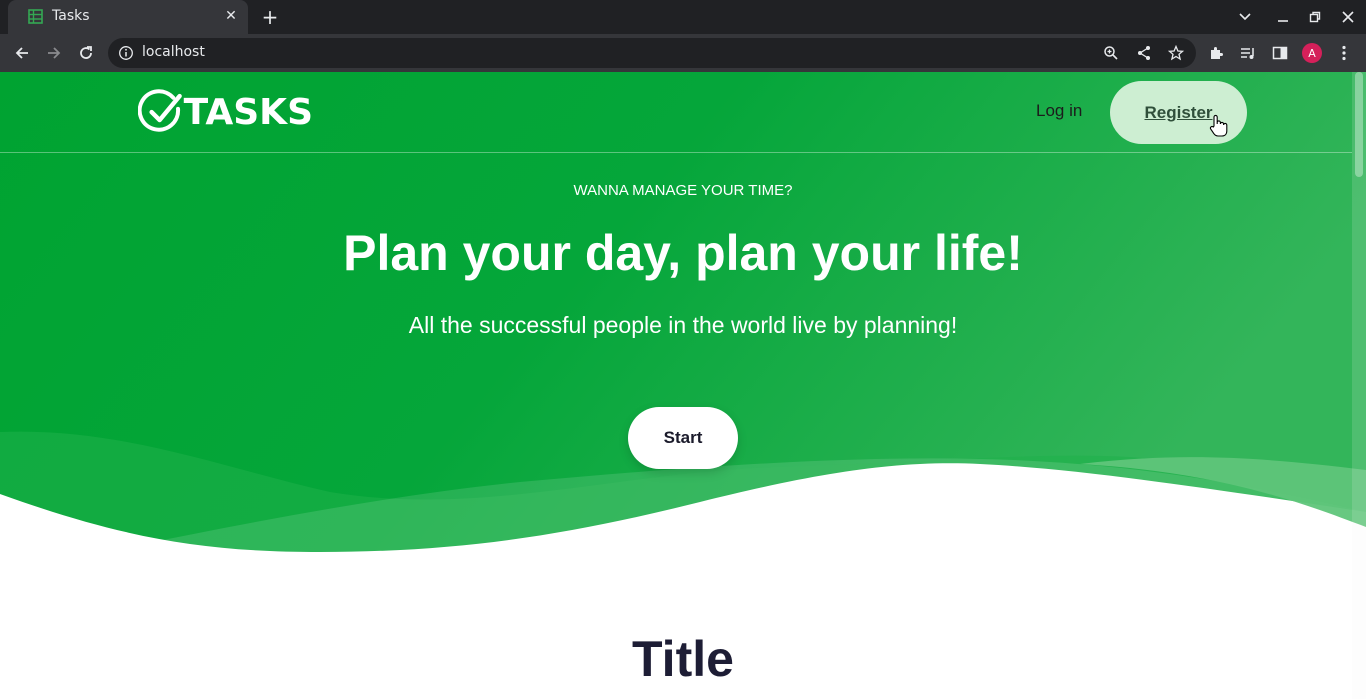  Describe the element at coordinates (128, 17) in the screenshot. I see `browser-tab: Tasks ✕` at that location.